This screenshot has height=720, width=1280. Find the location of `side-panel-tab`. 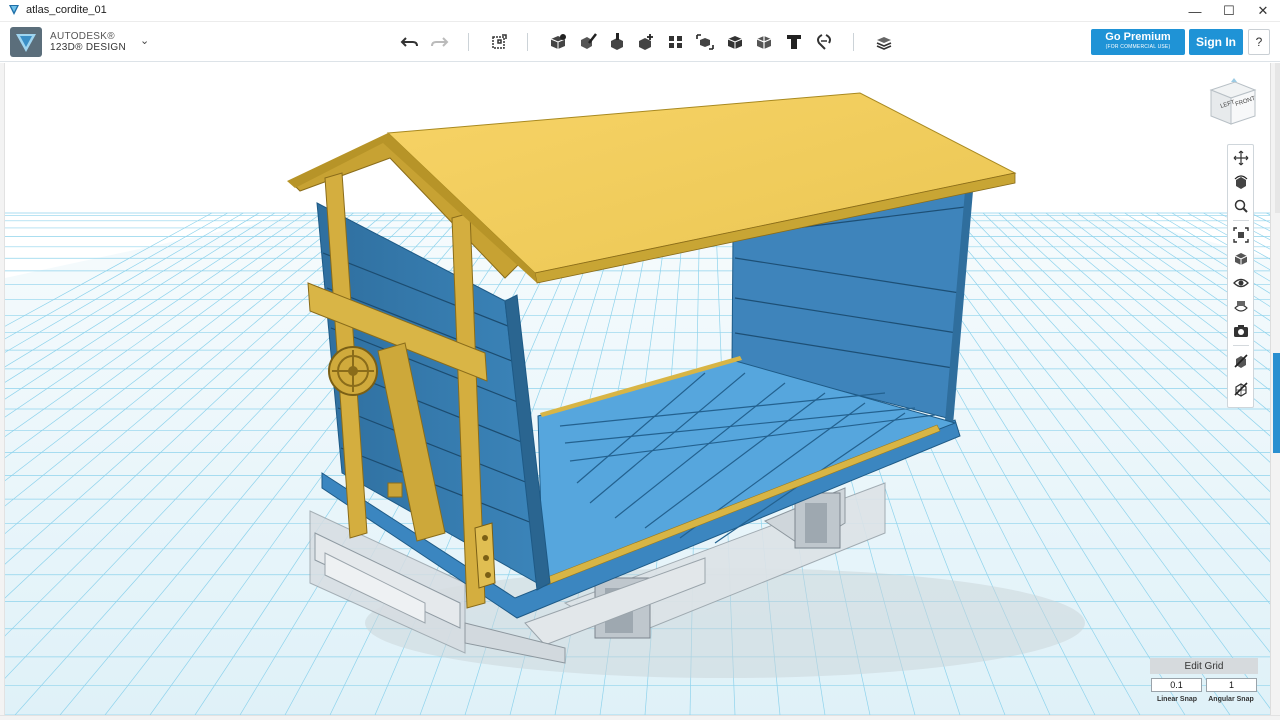

side-panel-tab is located at coordinates (1277, 138).